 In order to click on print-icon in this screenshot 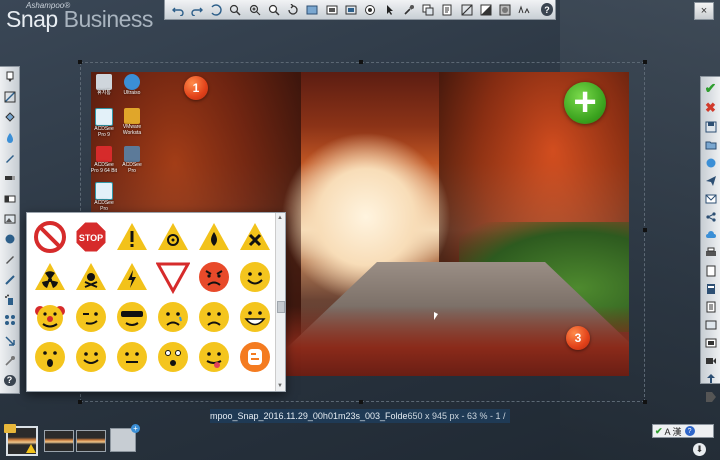, I will do `click(711, 253)`.